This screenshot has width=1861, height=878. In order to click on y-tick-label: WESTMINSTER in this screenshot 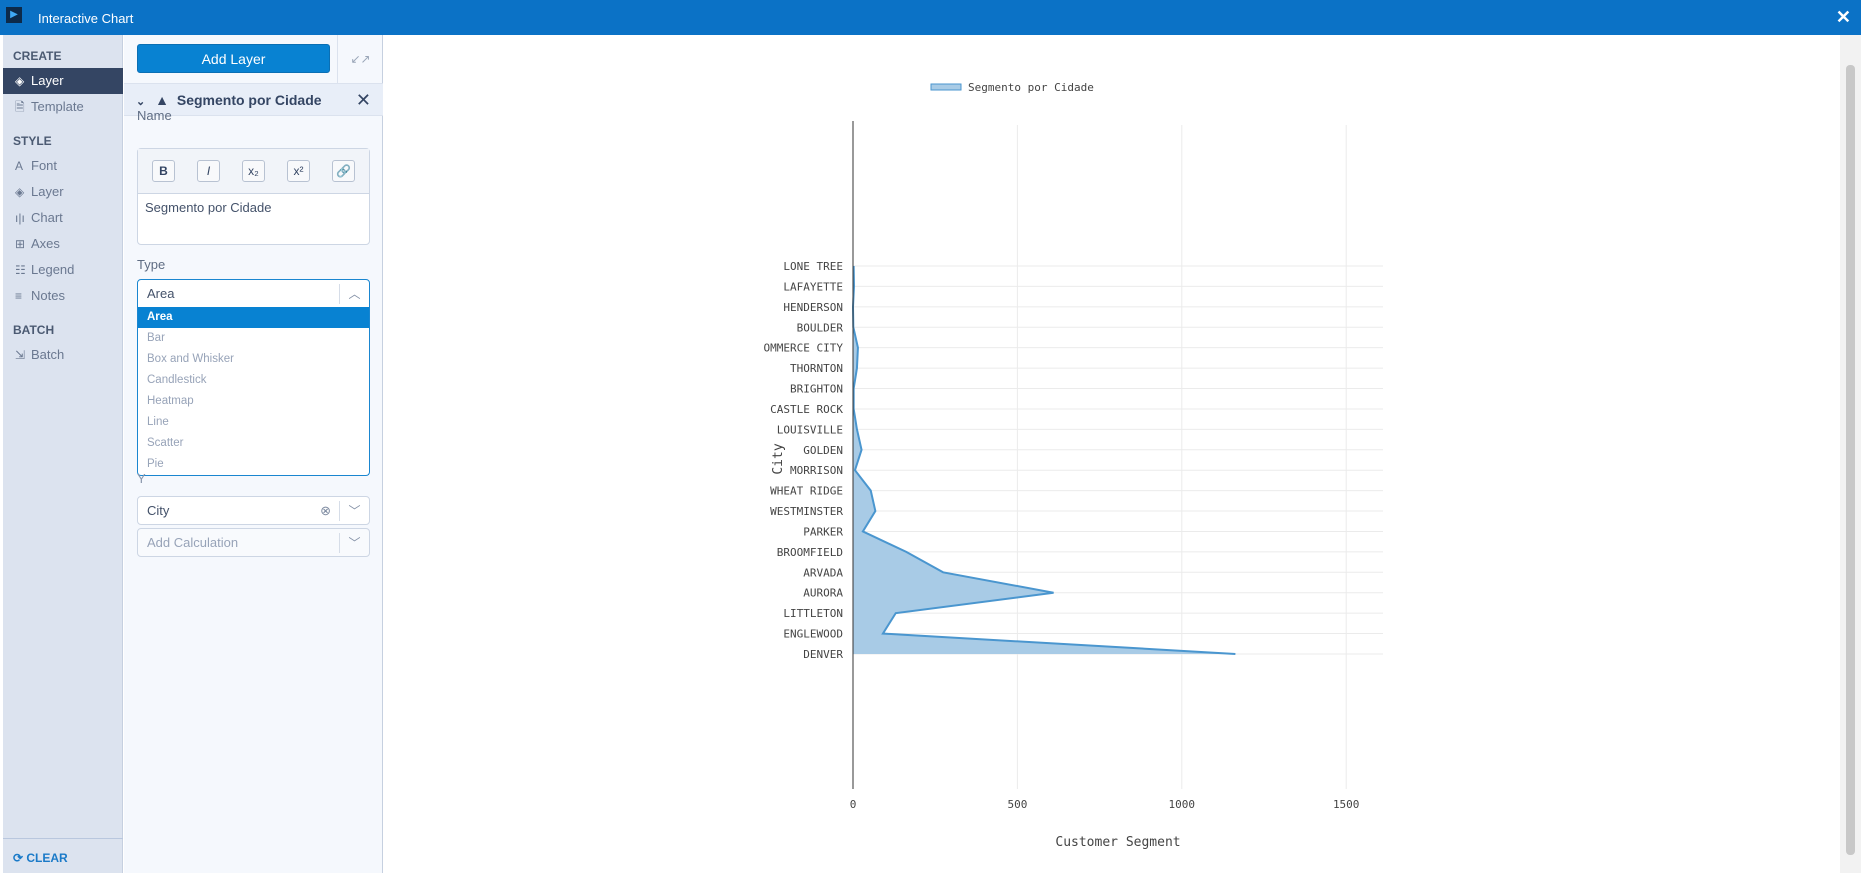, I will do `click(806, 511)`.